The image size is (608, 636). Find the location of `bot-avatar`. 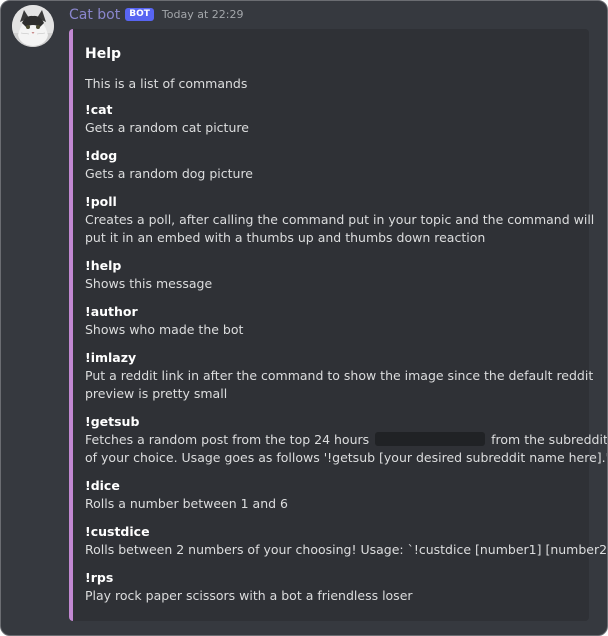

bot-avatar is located at coordinates (33, 26).